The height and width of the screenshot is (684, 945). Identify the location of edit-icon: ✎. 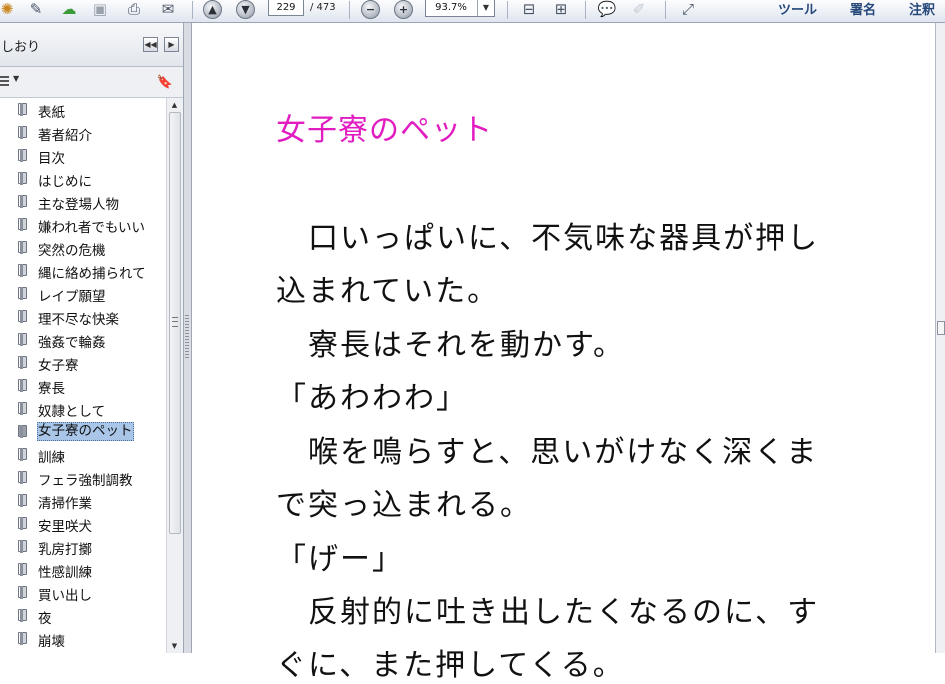
(36, 9).